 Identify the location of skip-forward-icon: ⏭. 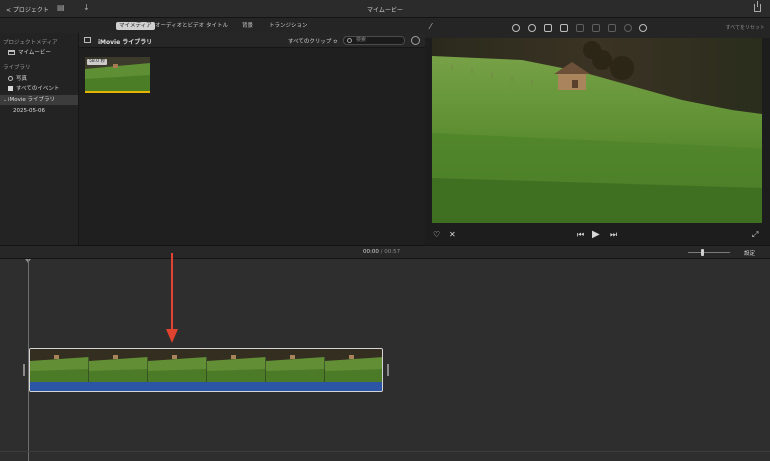
(613, 235).